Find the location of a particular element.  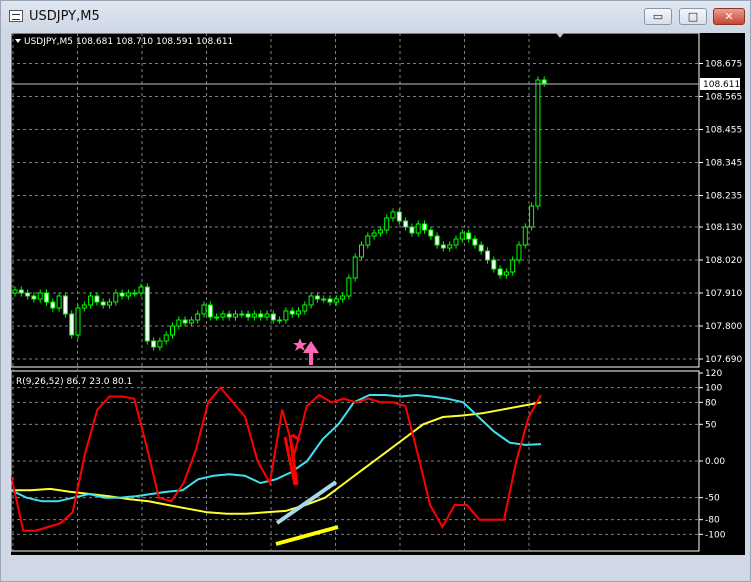

indicator-slow-line is located at coordinates (276, 458).